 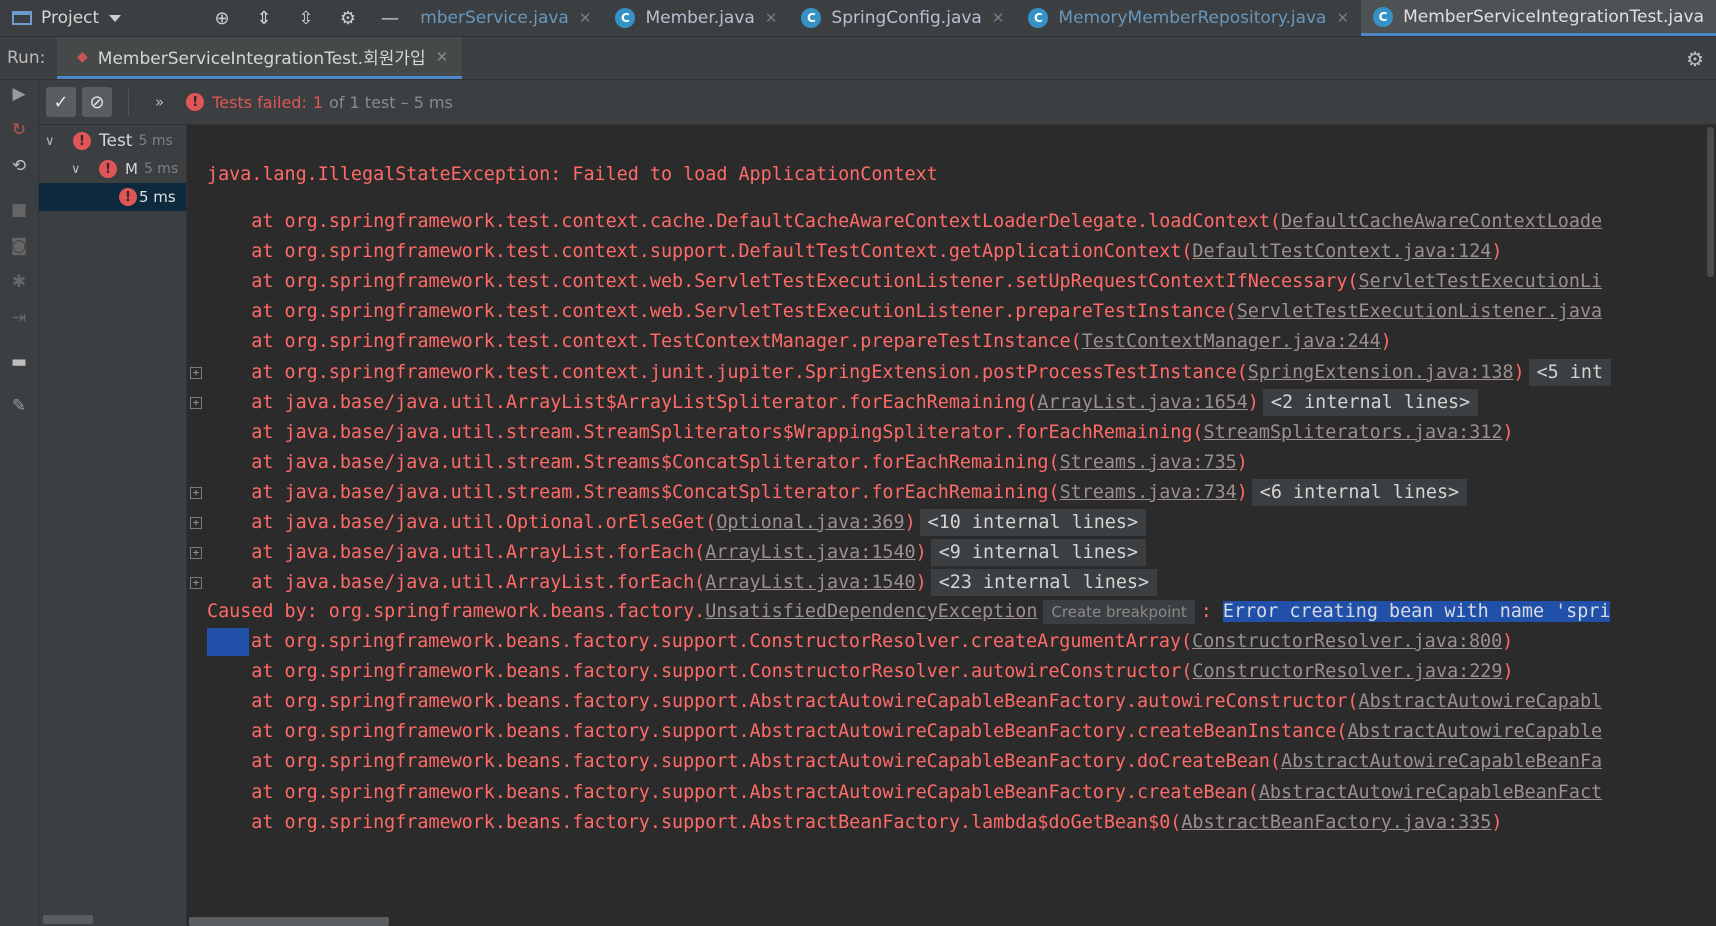 What do you see at coordinates (131, 169) in the screenshot?
I see `tree-node-label: M` at bounding box center [131, 169].